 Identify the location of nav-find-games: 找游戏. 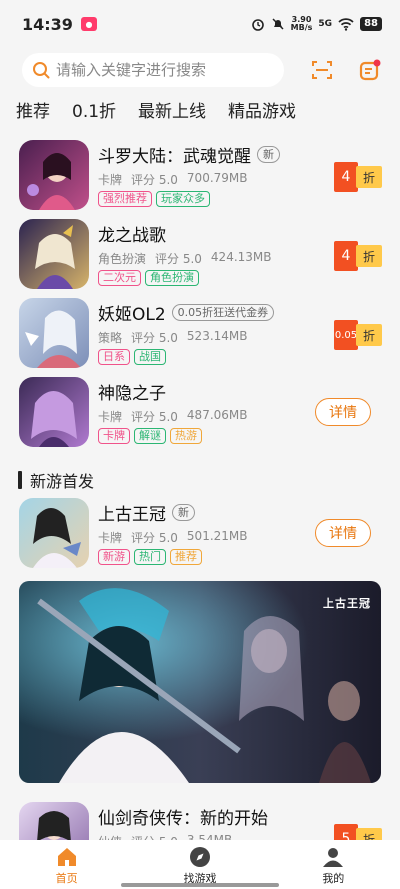
(200, 866).